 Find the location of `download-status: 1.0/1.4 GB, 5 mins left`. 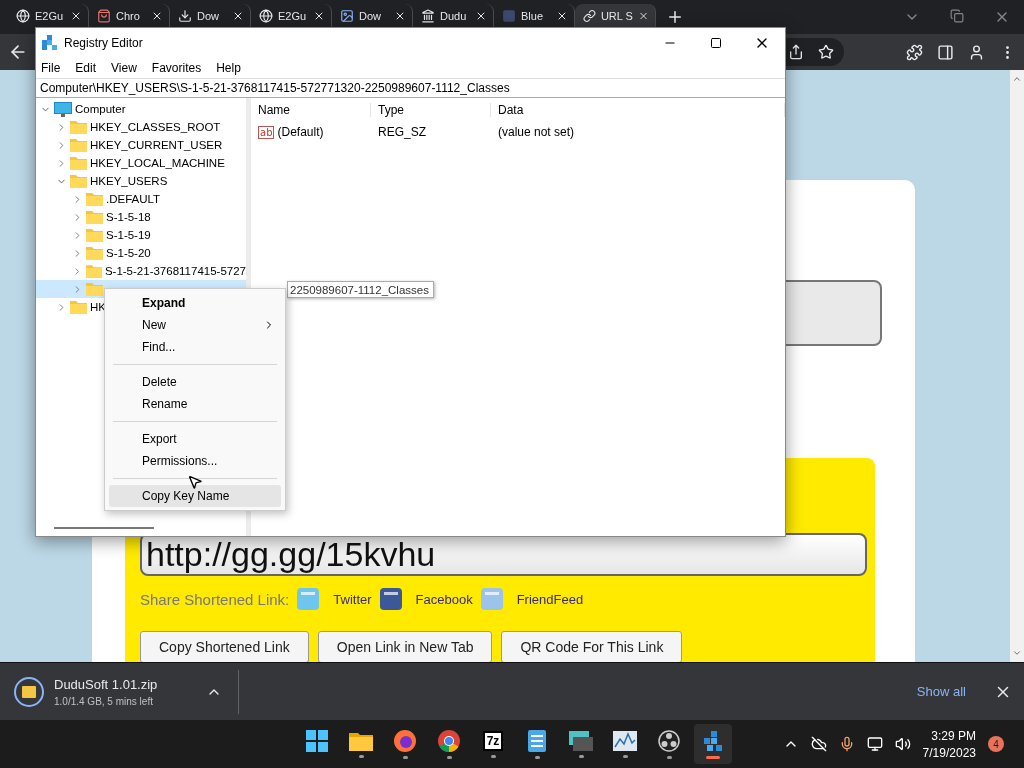

download-status: 1.0/1.4 GB, 5 mins left is located at coordinates (104, 701).